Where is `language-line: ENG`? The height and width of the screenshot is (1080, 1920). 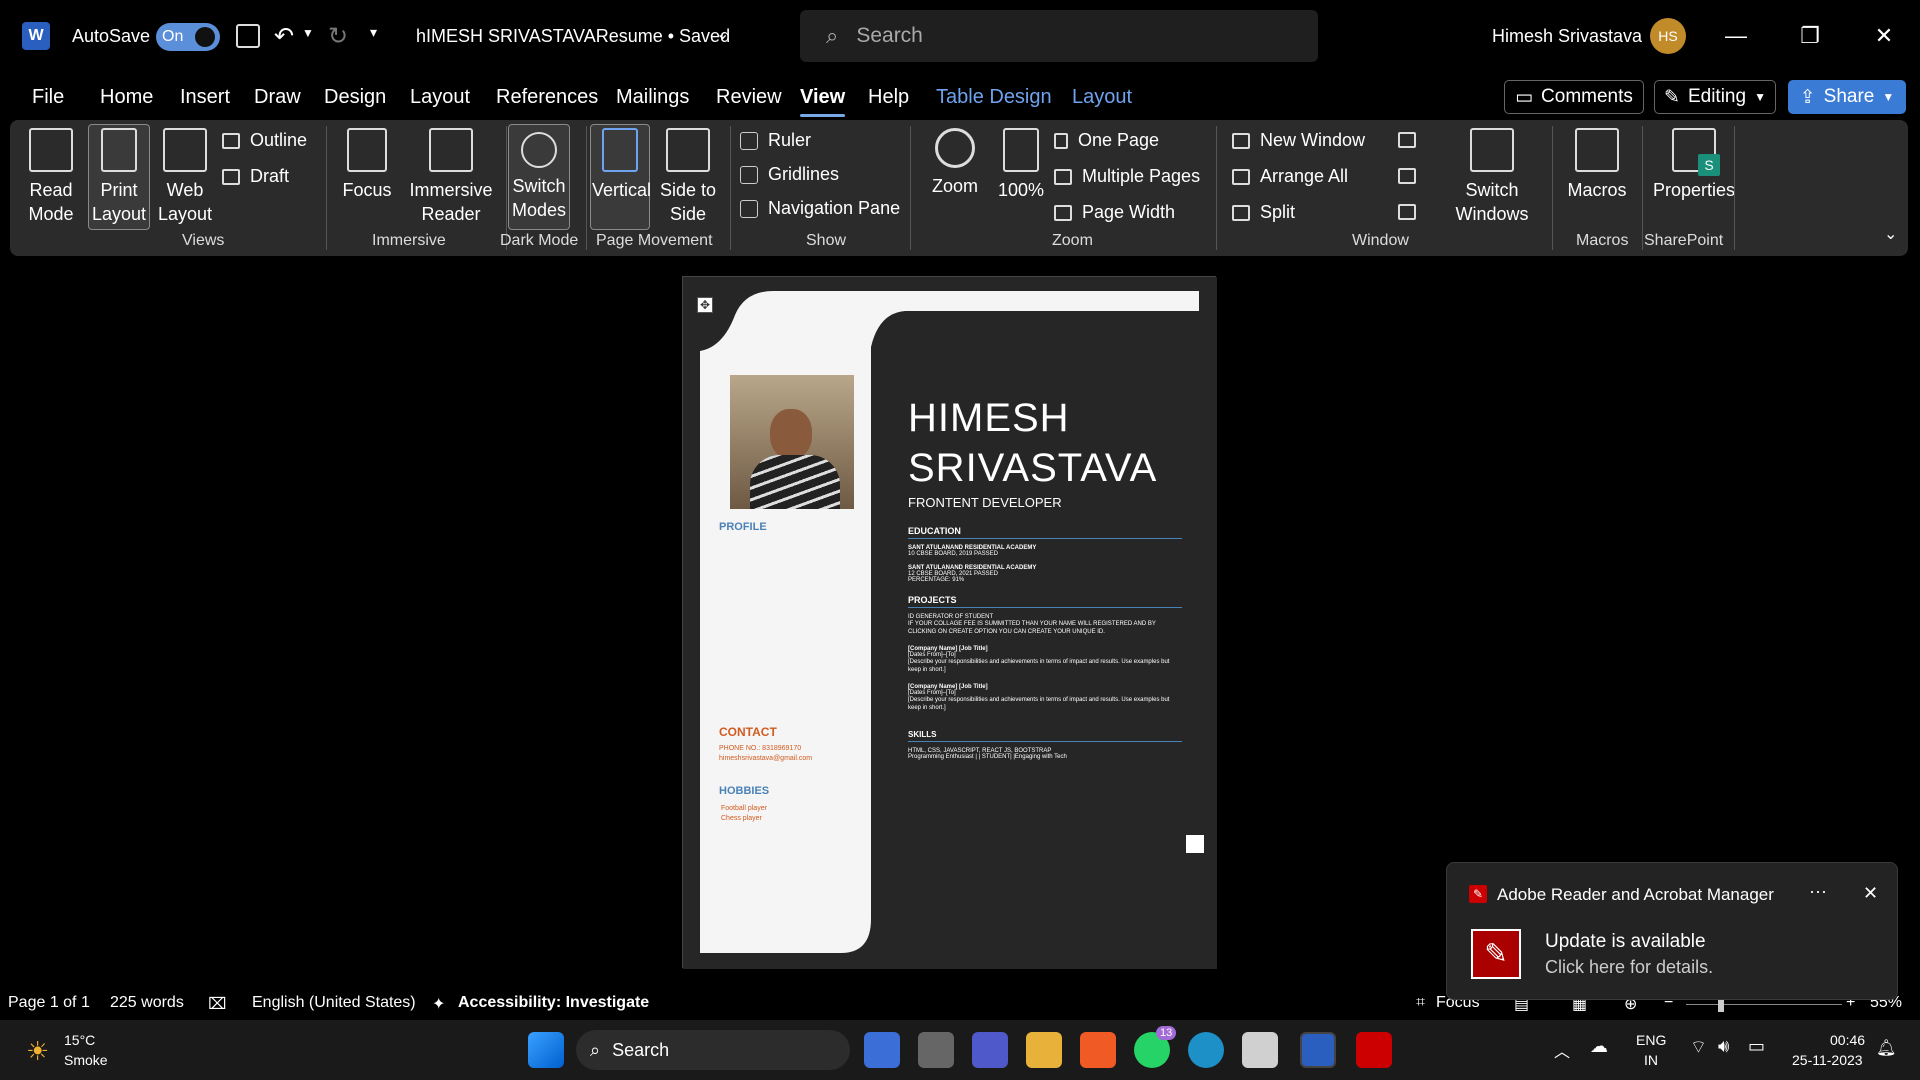 language-line: ENG is located at coordinates (1651, 1040).